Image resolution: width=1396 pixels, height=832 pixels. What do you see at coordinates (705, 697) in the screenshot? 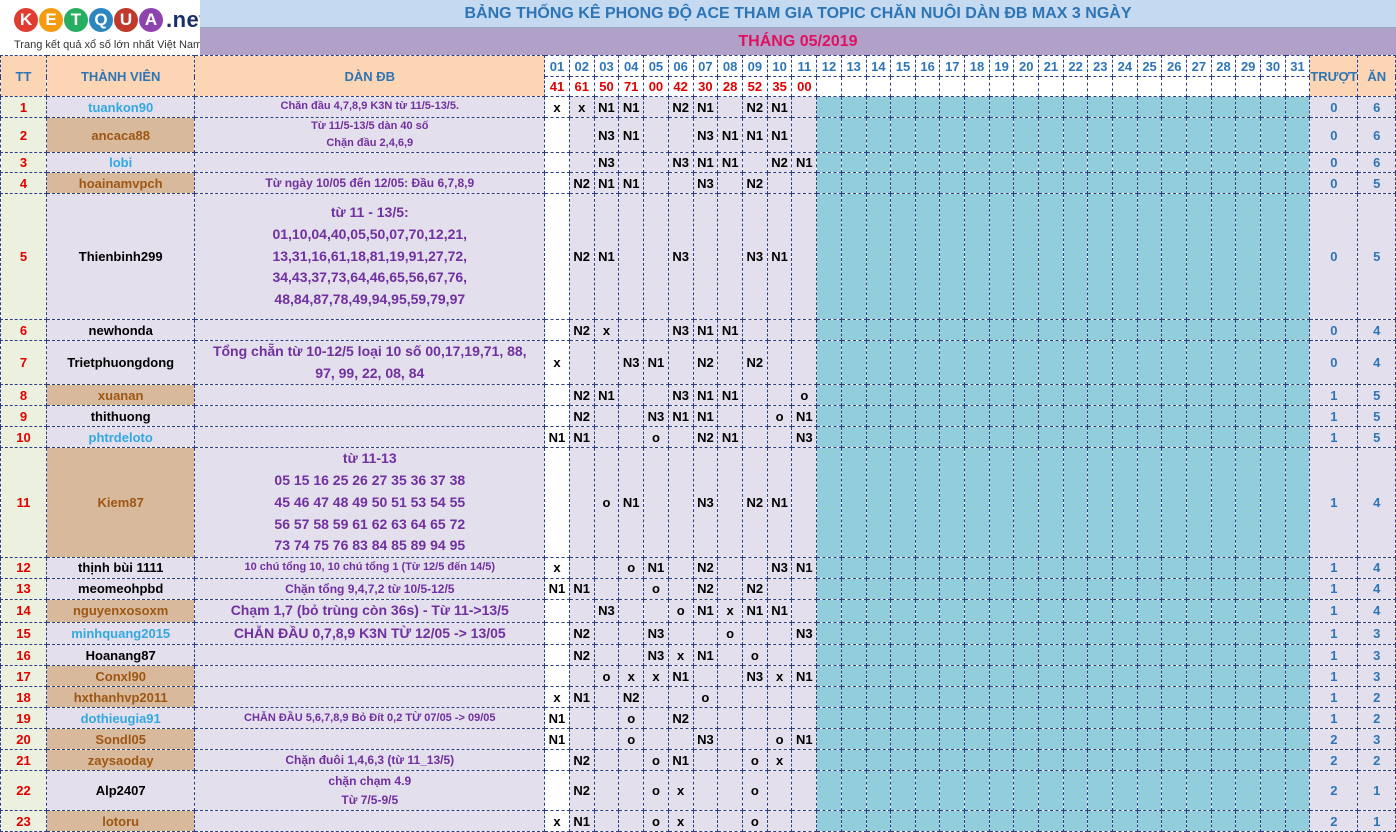
I see `day-mark-cell: o` at bounding box center [705, 697].